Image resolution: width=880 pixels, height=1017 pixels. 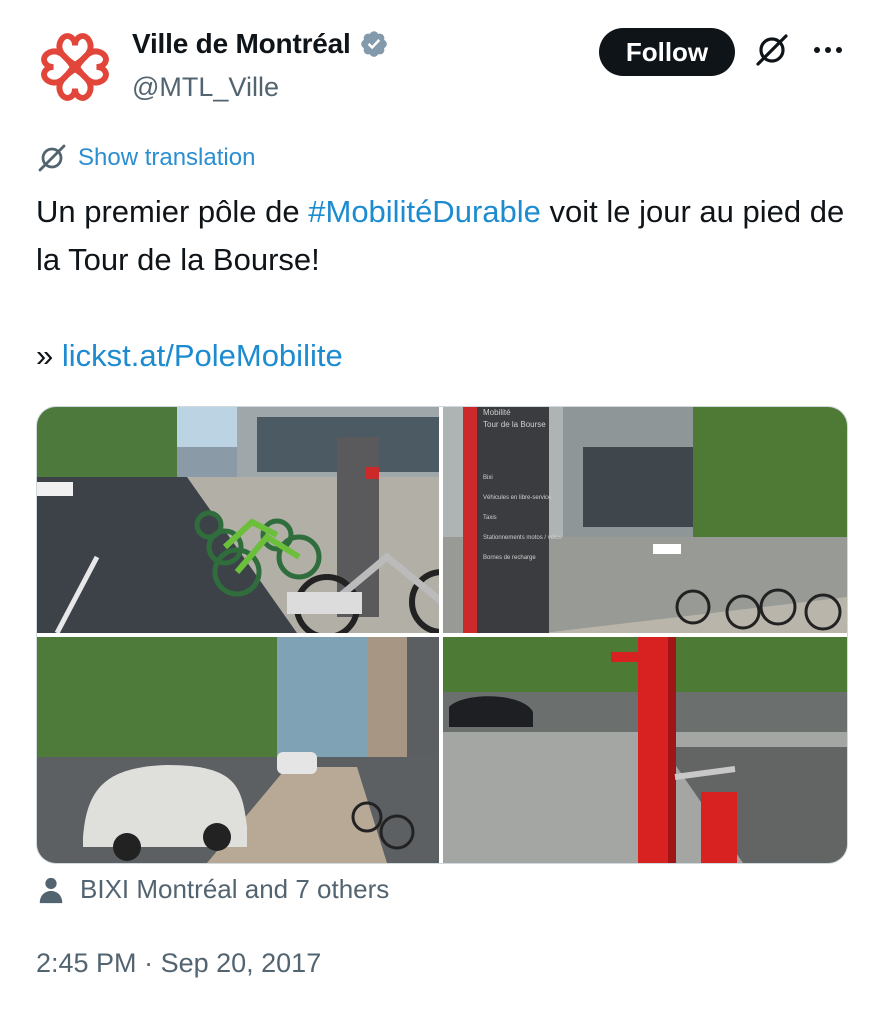 What do you see at coordinates (441, 356) in the screenshot?
I see `tweet-link-line: » lickst.at/PoleMobilite` at bounding box center [441, 356].